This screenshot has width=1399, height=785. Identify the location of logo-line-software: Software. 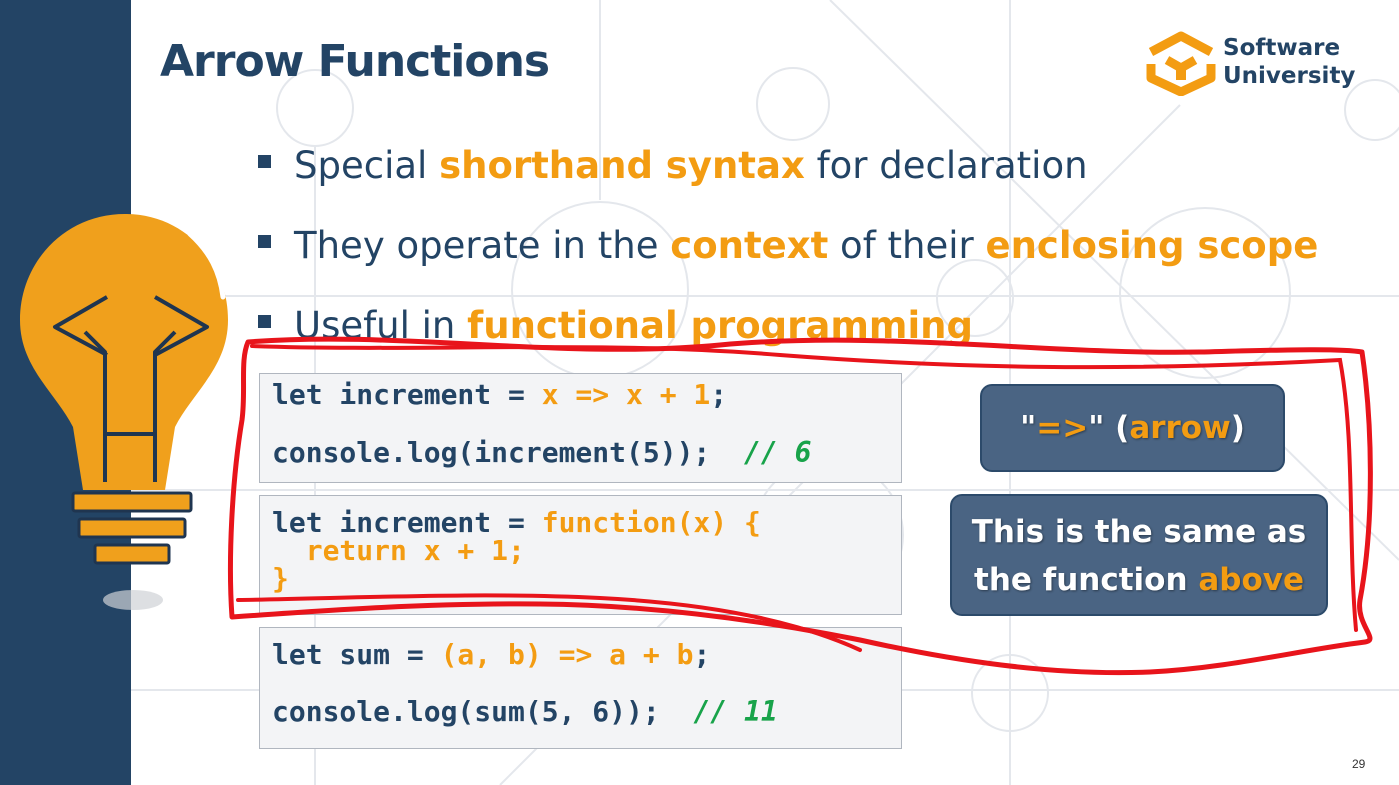
(1282, 48).